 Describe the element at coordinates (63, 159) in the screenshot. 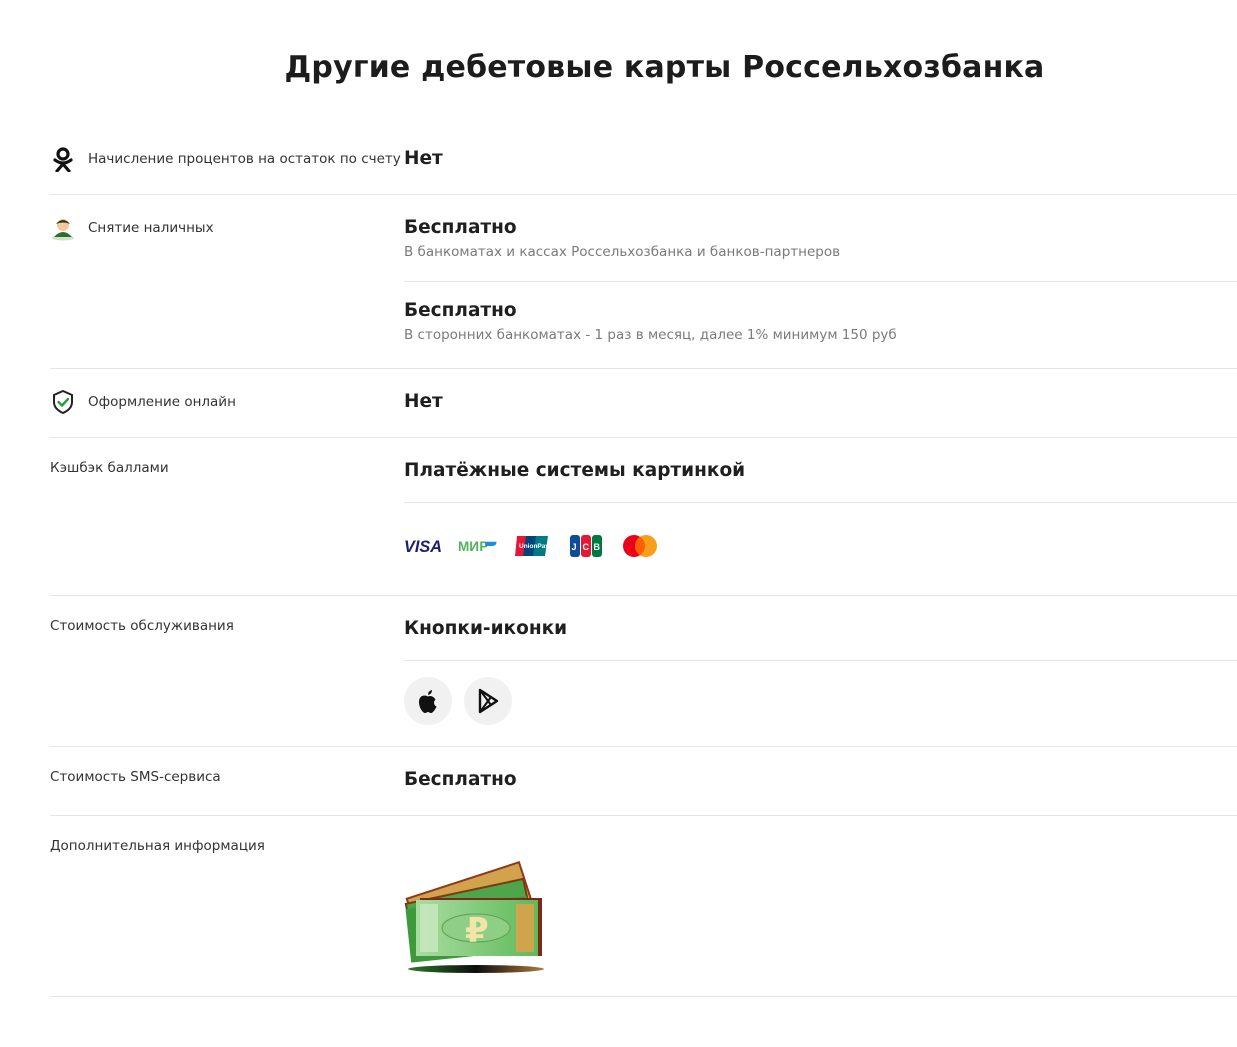

I see `ok-ru-icon` at that location.